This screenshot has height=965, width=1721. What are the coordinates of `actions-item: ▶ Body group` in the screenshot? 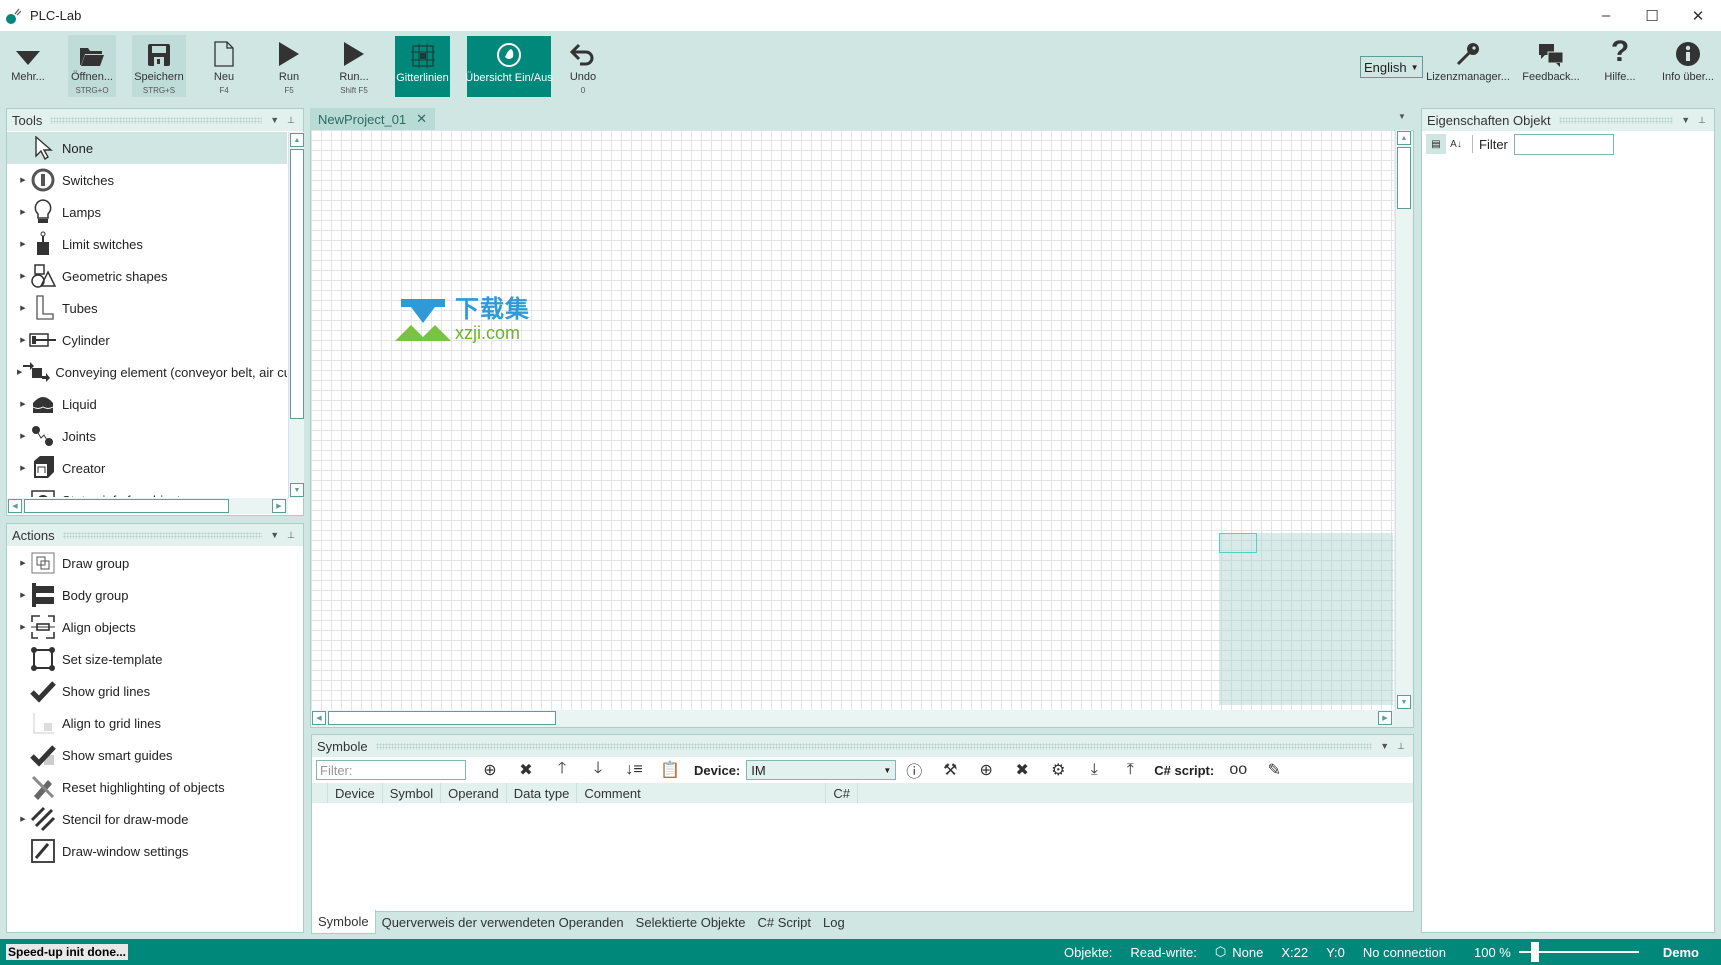 It's located at (155, 595).